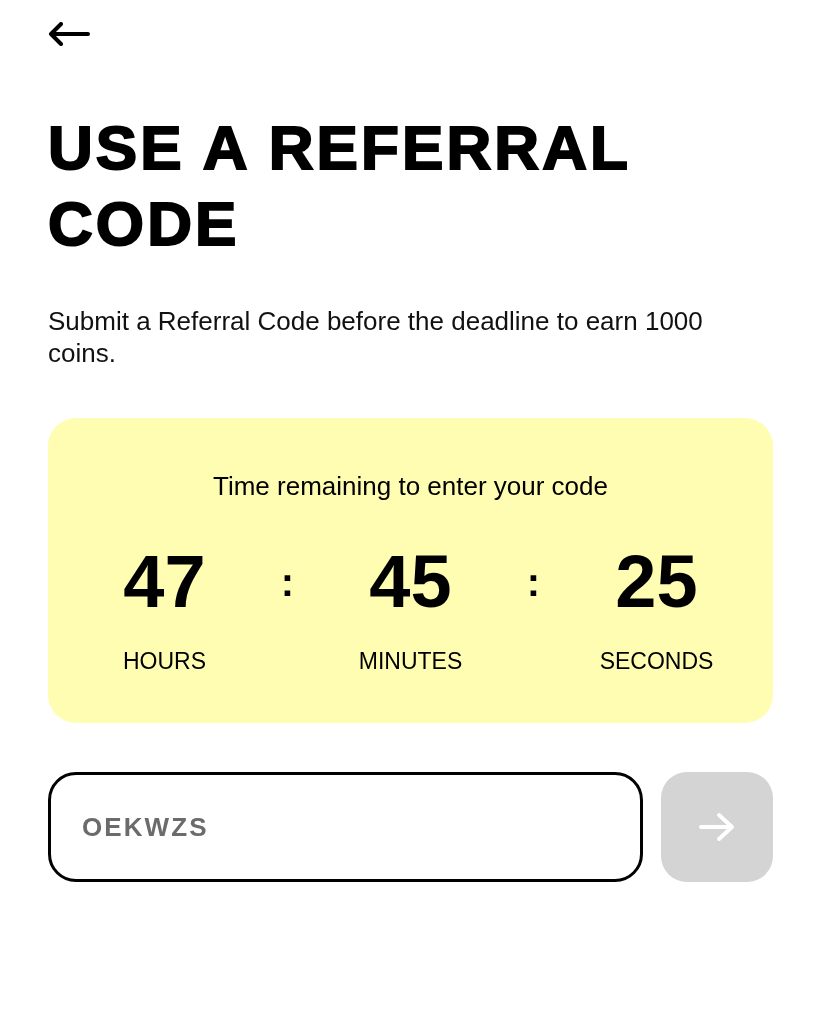  What do you see at coordinates (717, 827) in the screenshot?
I see `arrow-right-icon` at bounding box center [717, 827].